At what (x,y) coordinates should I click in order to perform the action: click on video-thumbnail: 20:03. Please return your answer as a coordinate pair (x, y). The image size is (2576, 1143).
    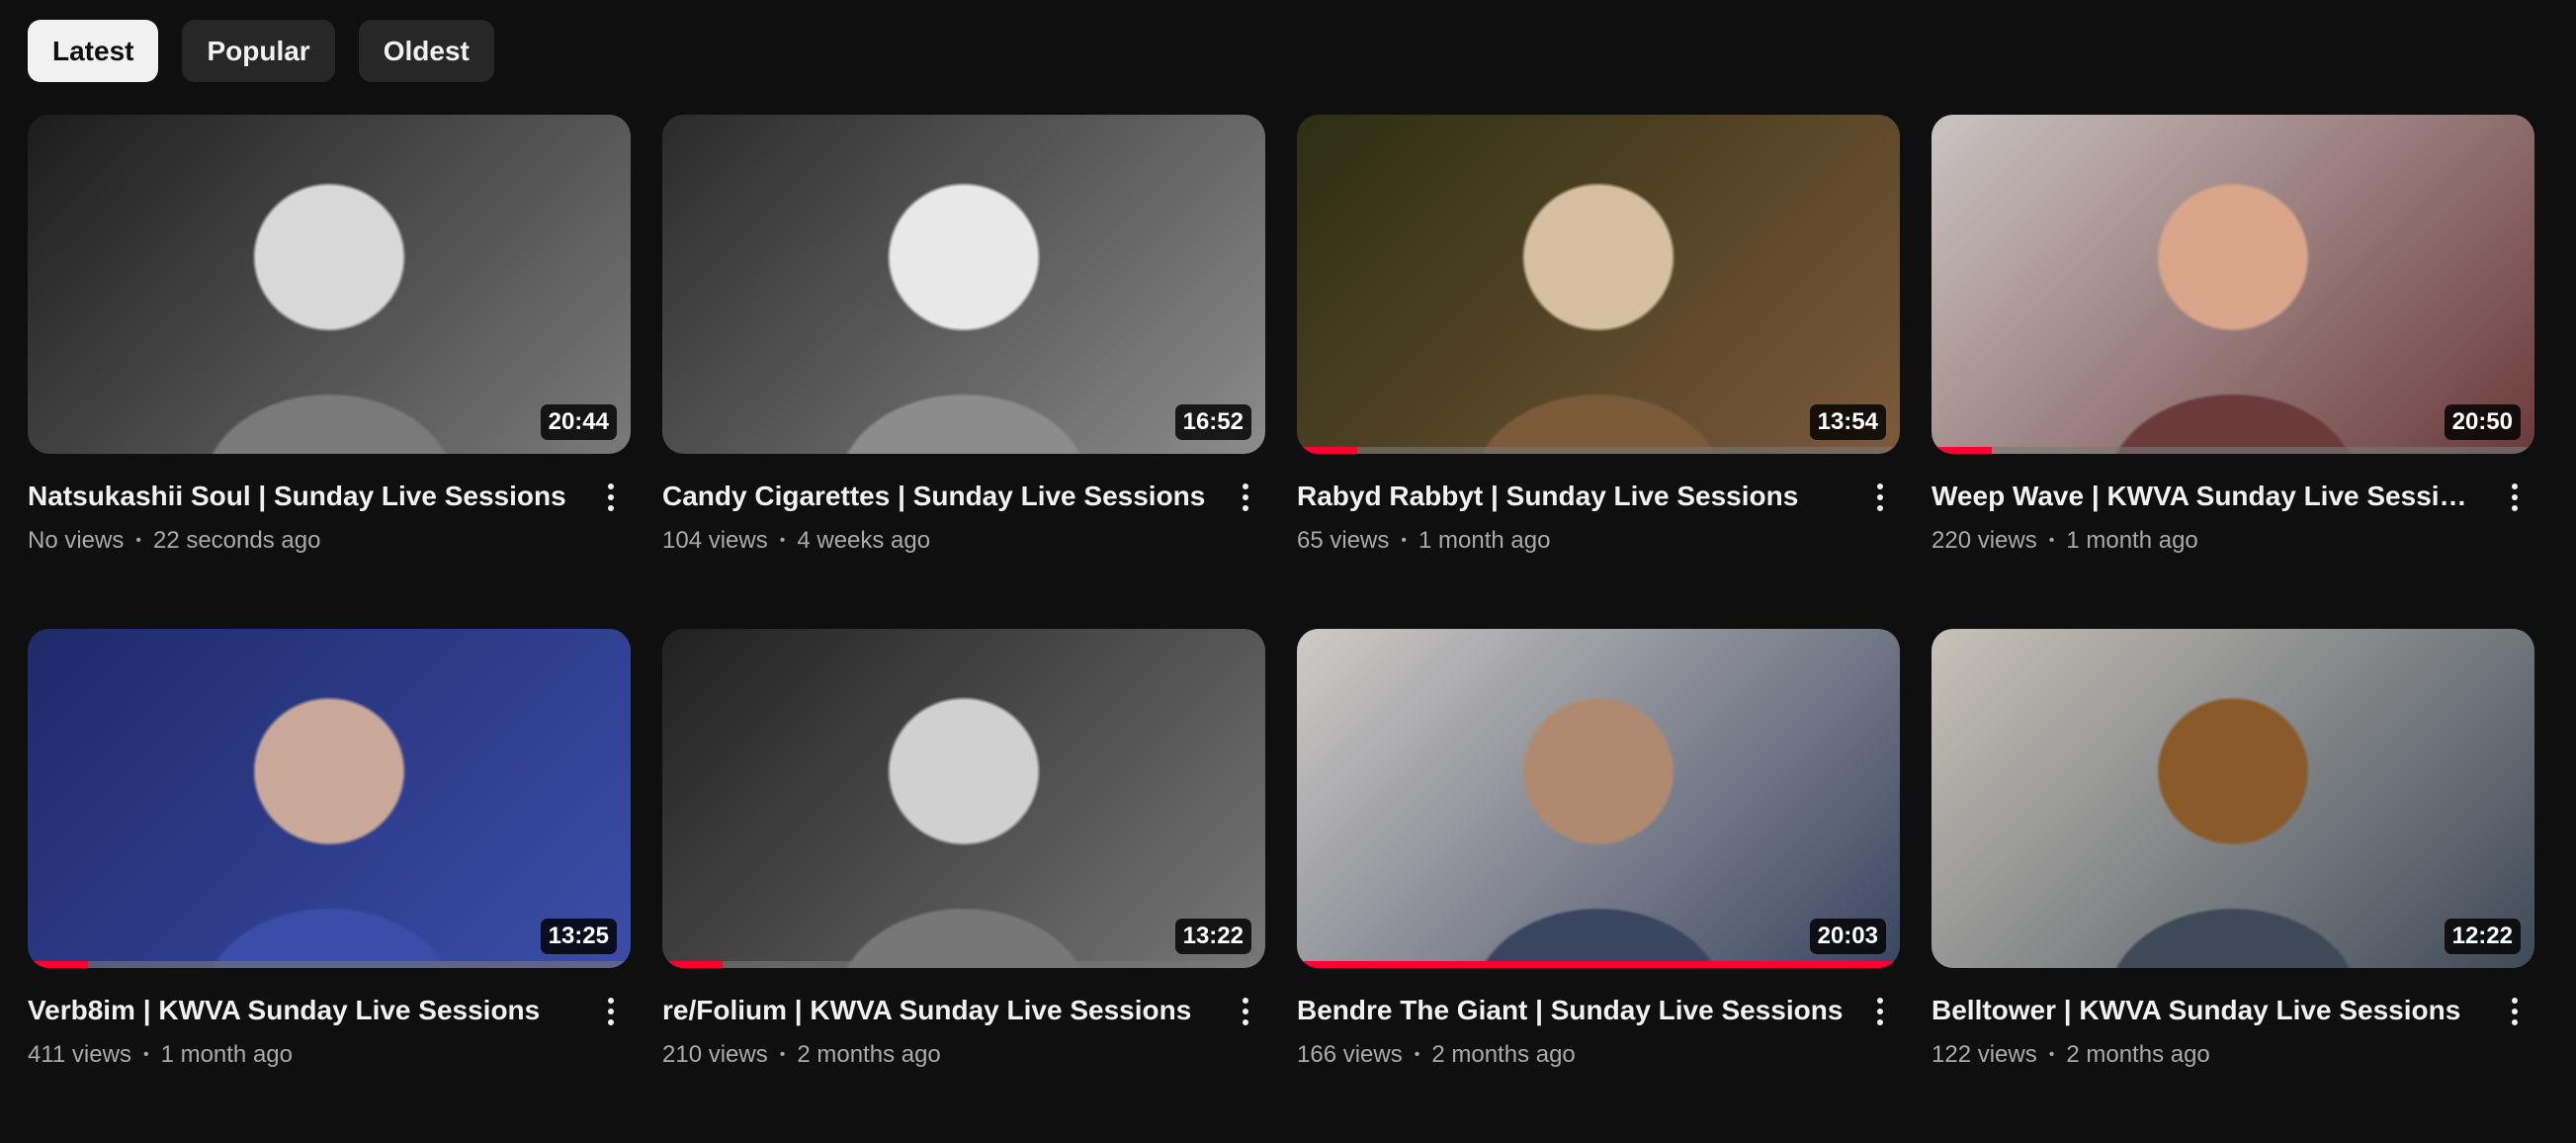
    Looking at the image, I should click on (1598, 799).